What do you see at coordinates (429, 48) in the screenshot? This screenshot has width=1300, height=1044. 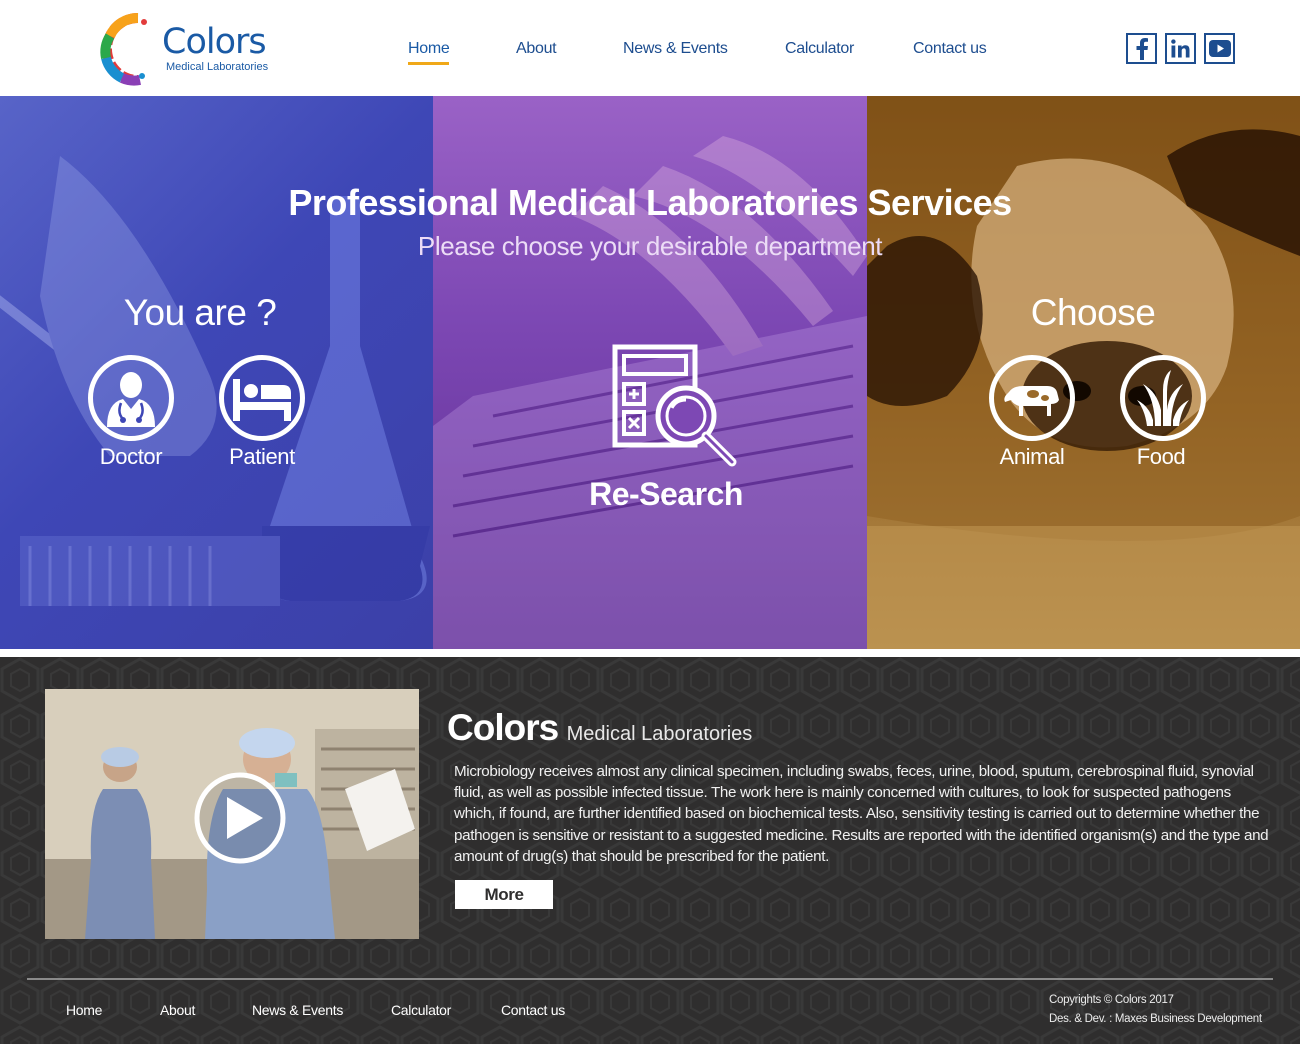 I see `nav-home-label: Home` at bounding box center [429, 48].